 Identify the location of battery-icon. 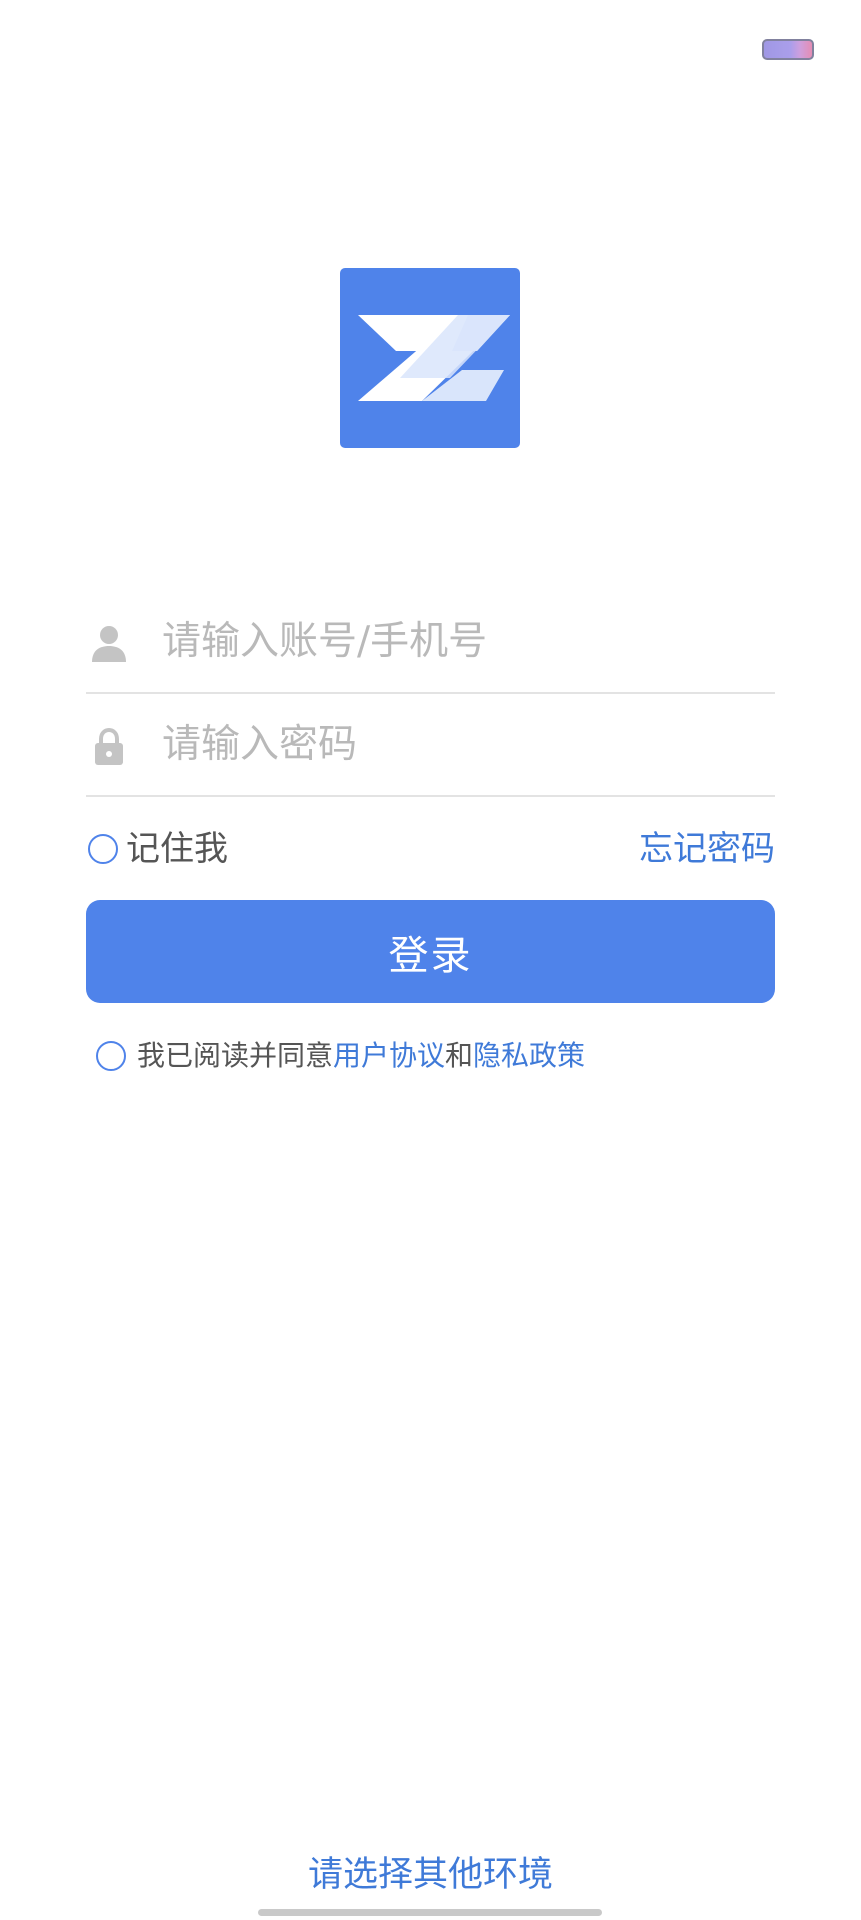
(788, 49).